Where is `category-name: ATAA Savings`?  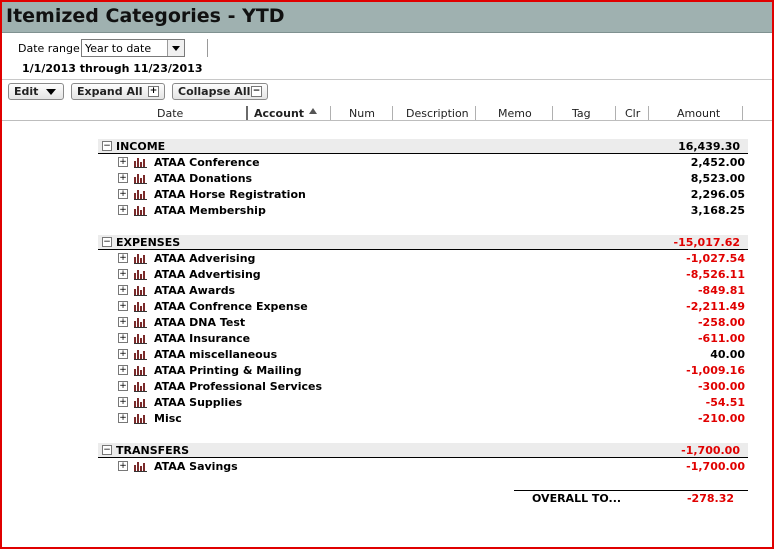 category-name: ATAA Savings is located at coordinates (196, 466).